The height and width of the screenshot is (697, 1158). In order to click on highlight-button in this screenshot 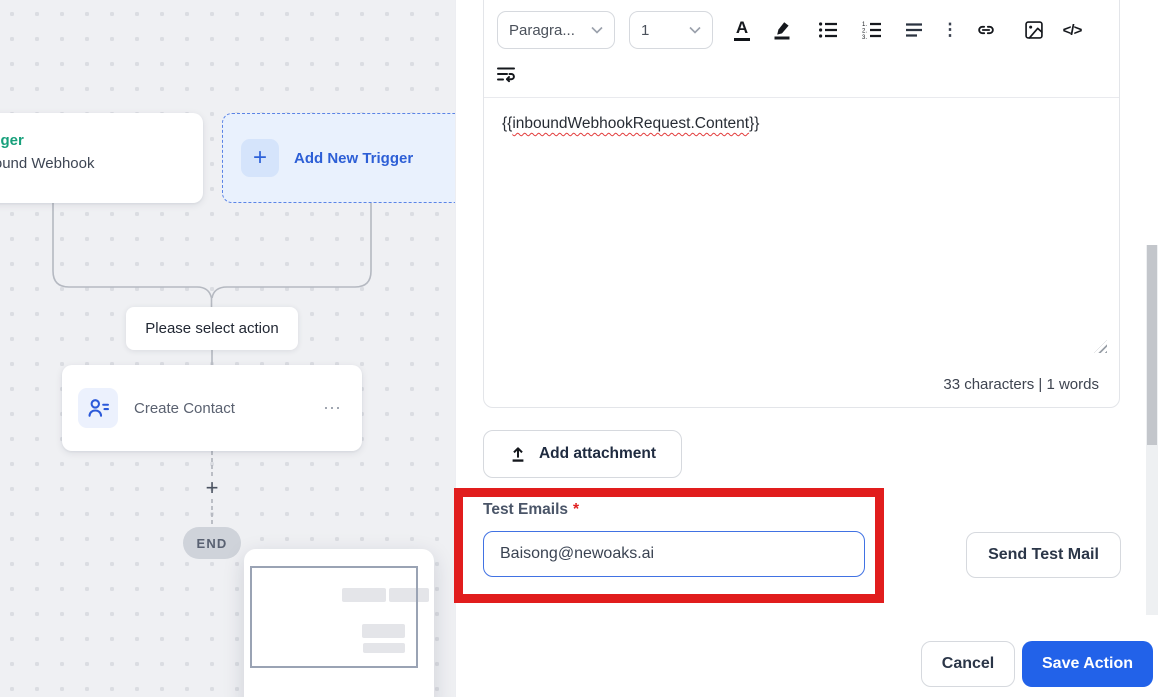, I will do `click(782, 30)`.